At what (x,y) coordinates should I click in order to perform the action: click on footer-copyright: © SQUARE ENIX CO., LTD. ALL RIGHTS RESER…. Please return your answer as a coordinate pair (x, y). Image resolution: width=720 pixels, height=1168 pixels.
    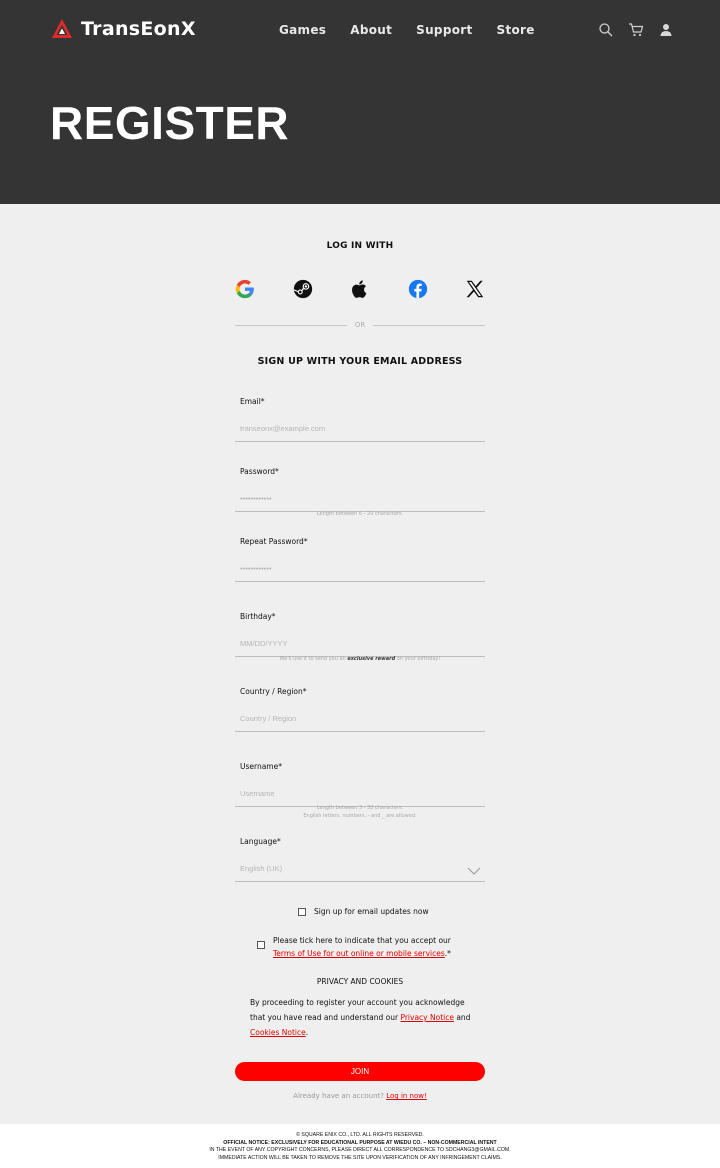
    Looking at the image, I should click on (360, 1135).